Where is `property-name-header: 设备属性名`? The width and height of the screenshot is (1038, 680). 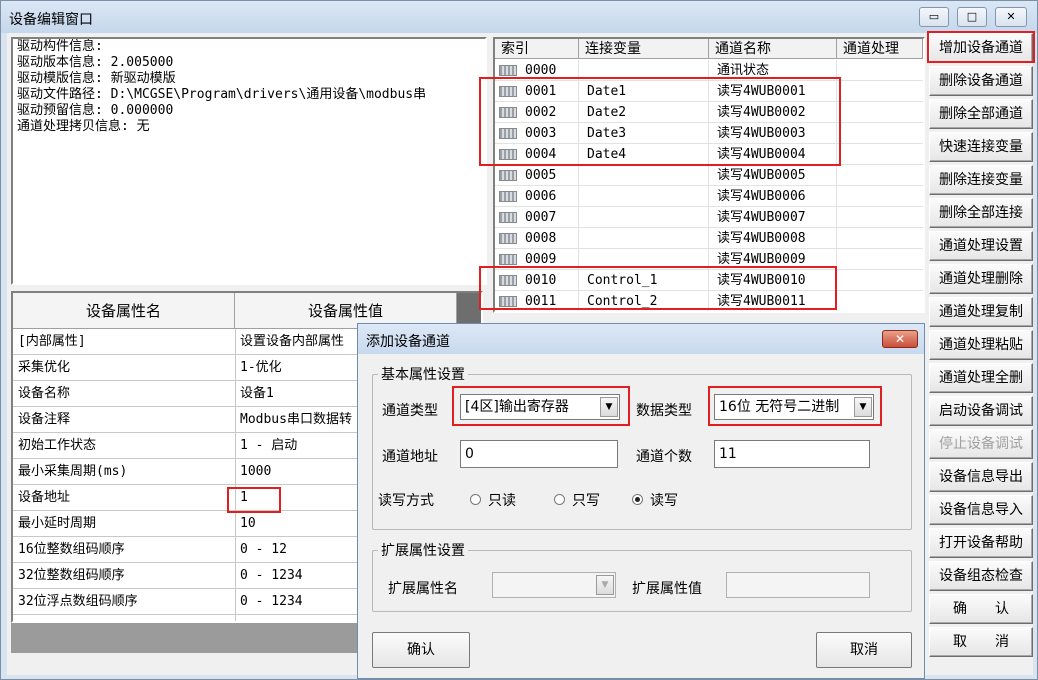
property-name-header: 设备属性名 is located at coordinates (124, 311).